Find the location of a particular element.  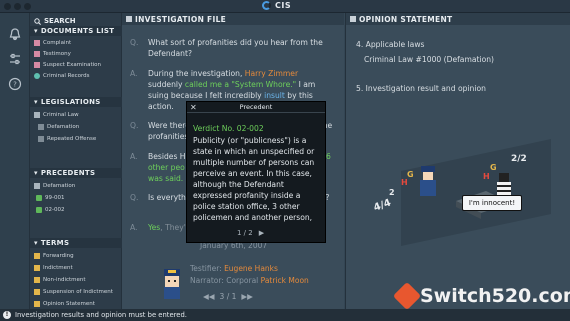

sidebar-item-suspension-of-indictment: Suspension of Indictment is located at coordinates (73, 291).